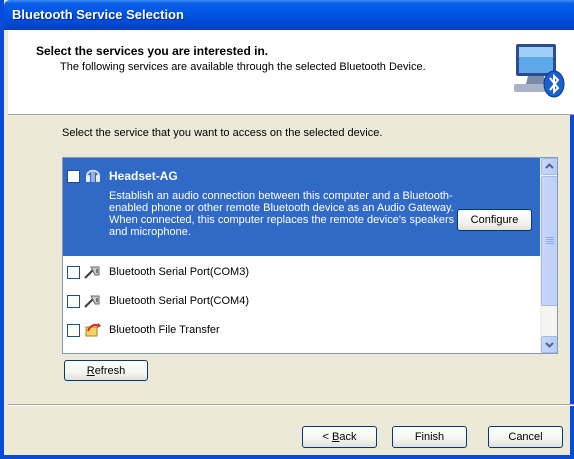  I want to click on finish-button: Finish, so click(429, 437).